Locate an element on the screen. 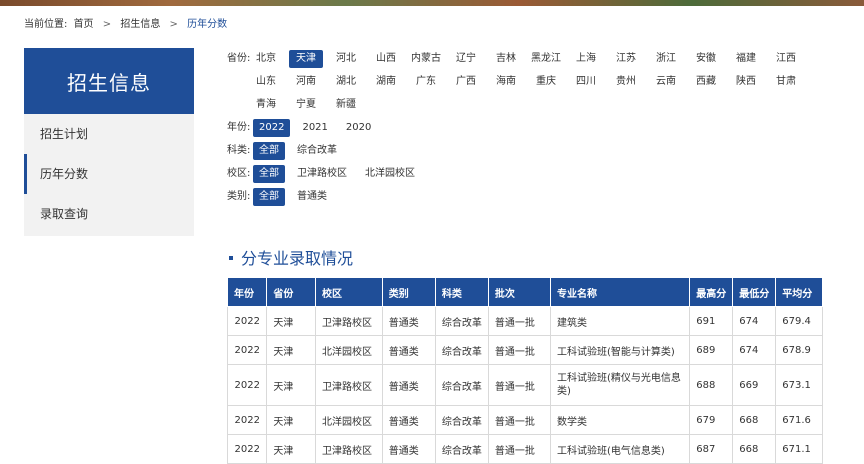  campus-options: 全部 卫津路校区 北洋园校区 is located at coordinates (340, 174).